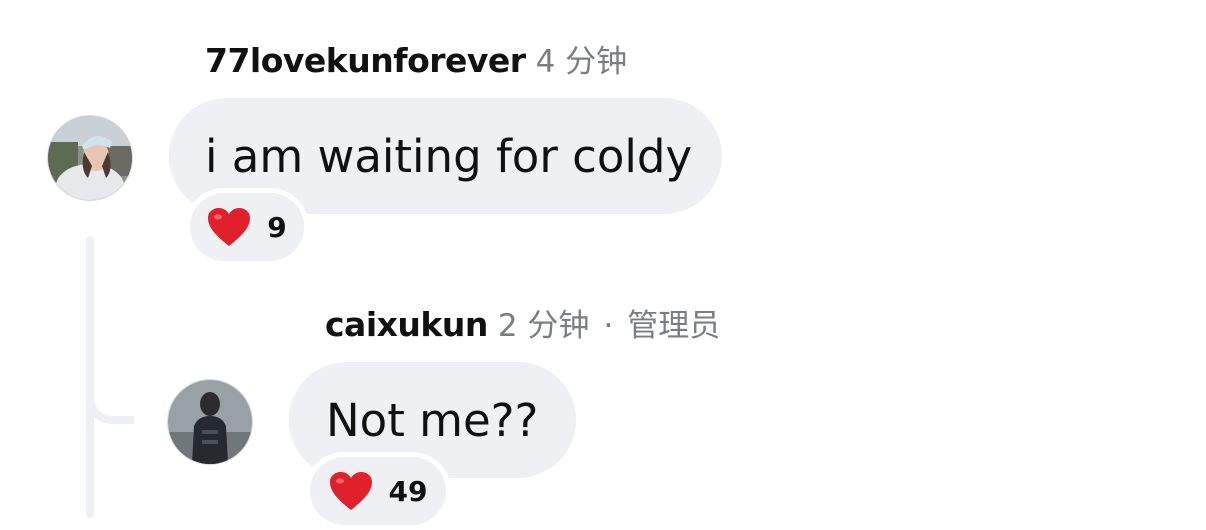  What do you see at coordinates (581, 62) in the screenshot?
I see `comment-timestamp: 4 分钟` at bounding box center [581, 62].